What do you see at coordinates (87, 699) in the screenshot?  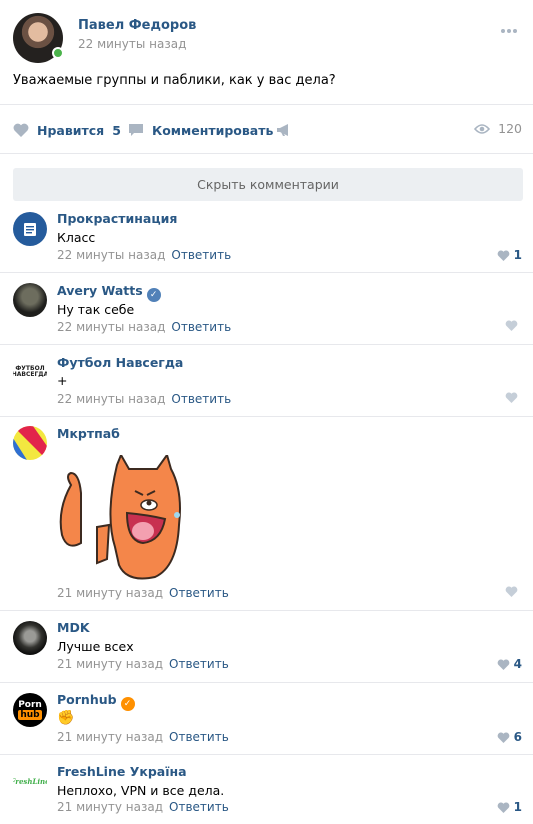 I see `comment-author-name: Pornhub` at bounding box center [87, 699].